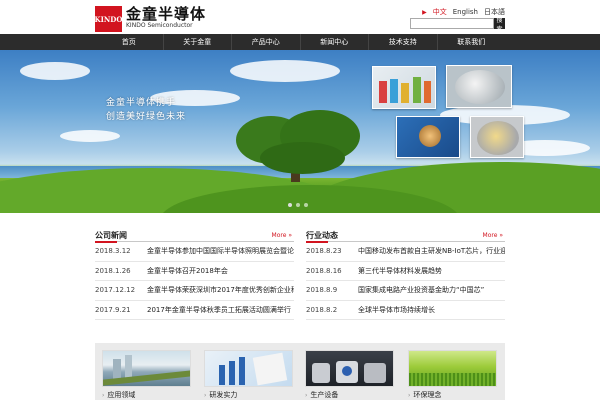  I want to click on nav-item-contact: 联系我们, so click(472, 42).